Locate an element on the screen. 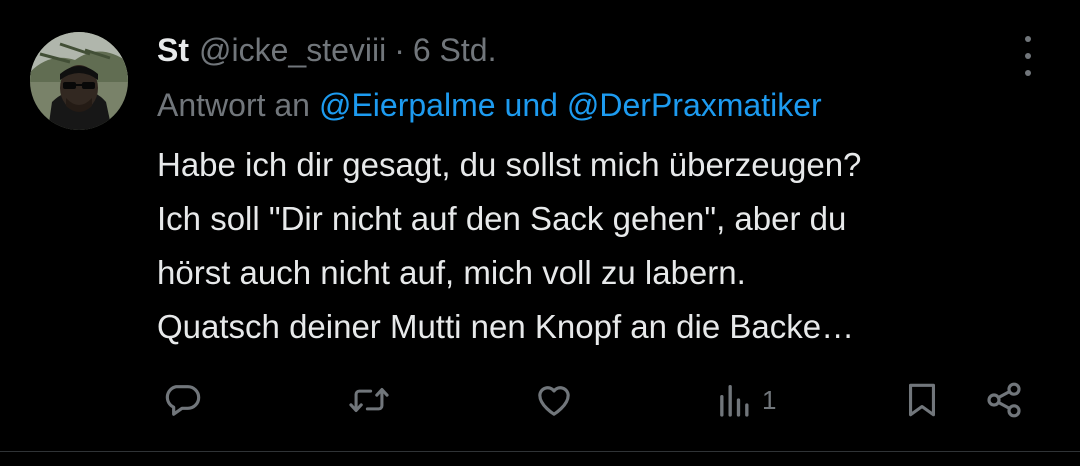 Image resolution: width=1080 pixels, height=466 pixels. tweet-header: St @icke_steviii · 6 Std. is located at coordinates (598, 50).